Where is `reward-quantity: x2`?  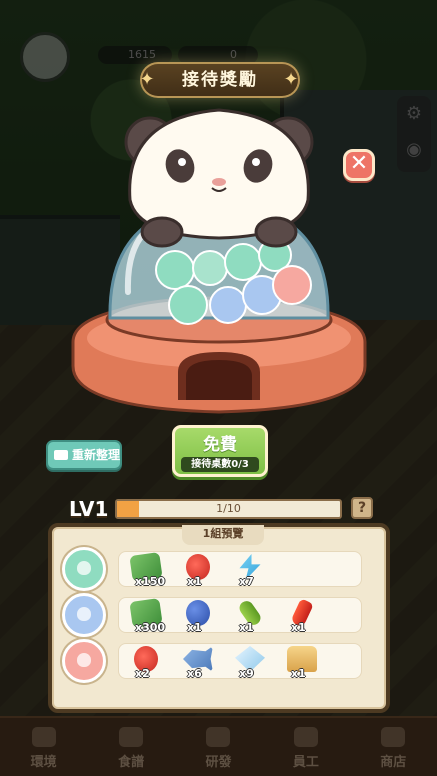
reward-quantity: x2 is located at coordinates (142, 673).